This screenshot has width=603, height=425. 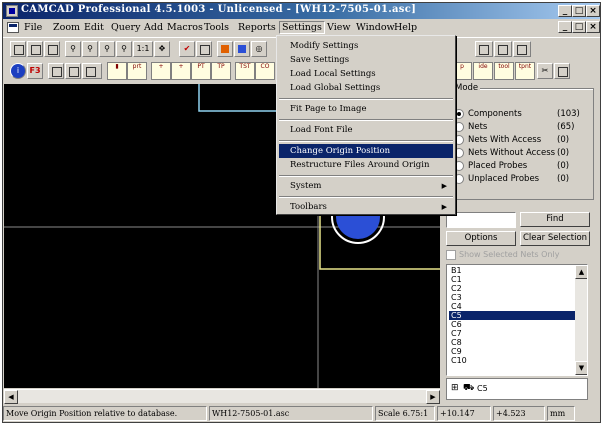 What do you see at coordinates (13, 27) in the screenshot?
I see `document-icon` at bounding box center [13, 27].